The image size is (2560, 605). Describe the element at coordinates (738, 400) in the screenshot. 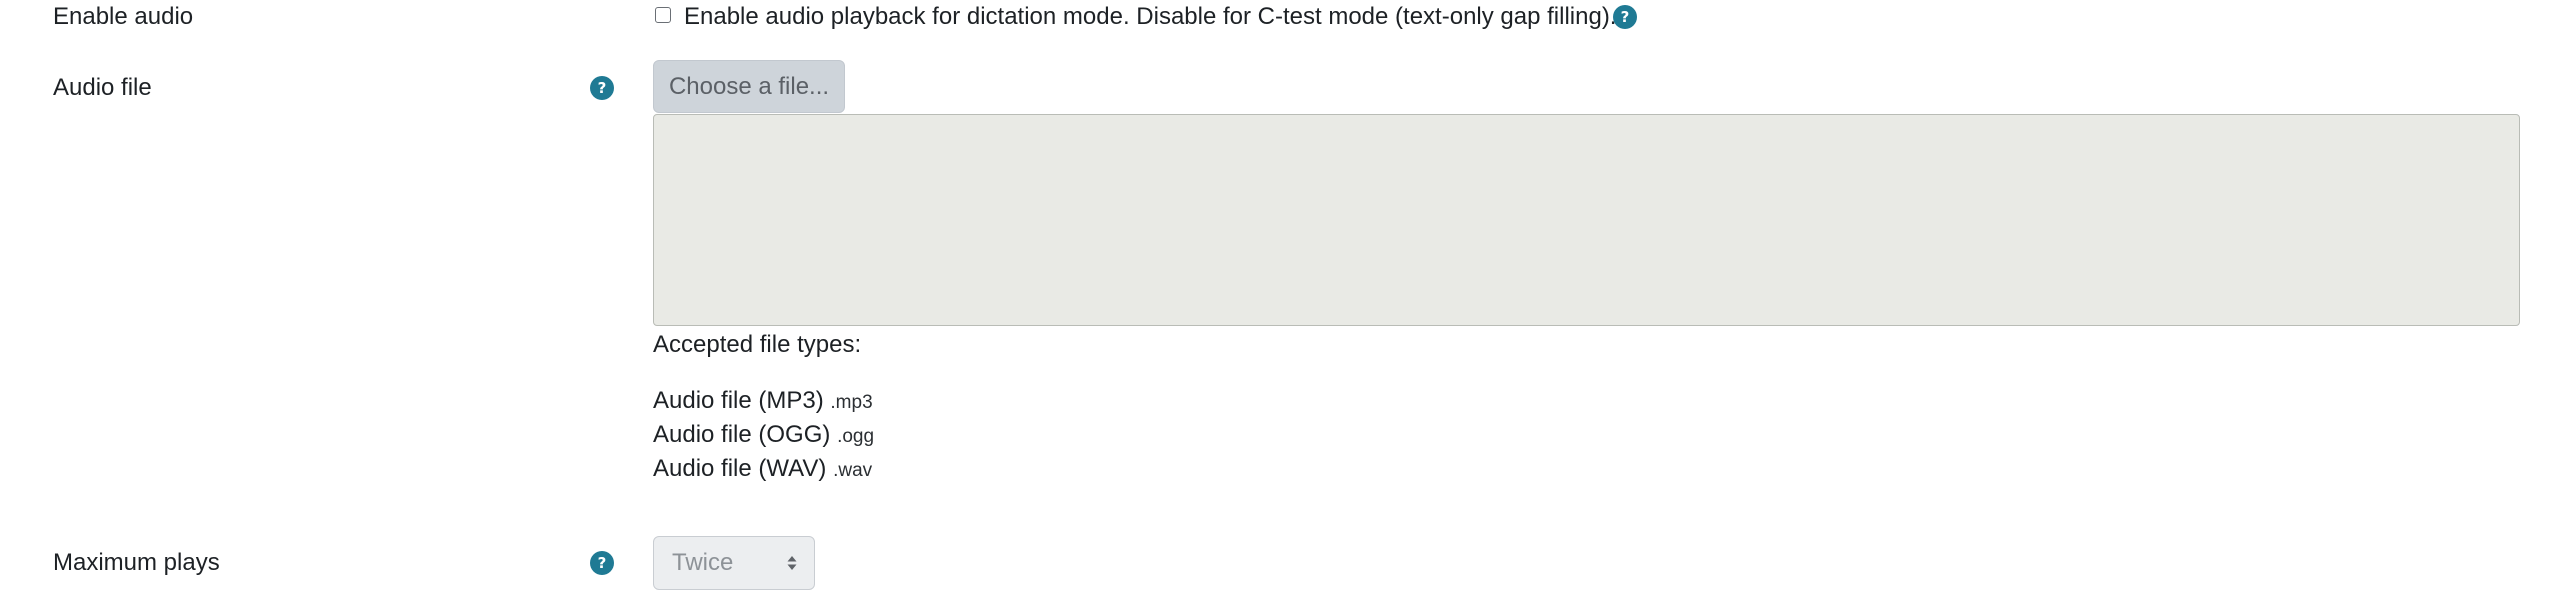

I see `file-type-name: Audio file (MP3)` at that location.